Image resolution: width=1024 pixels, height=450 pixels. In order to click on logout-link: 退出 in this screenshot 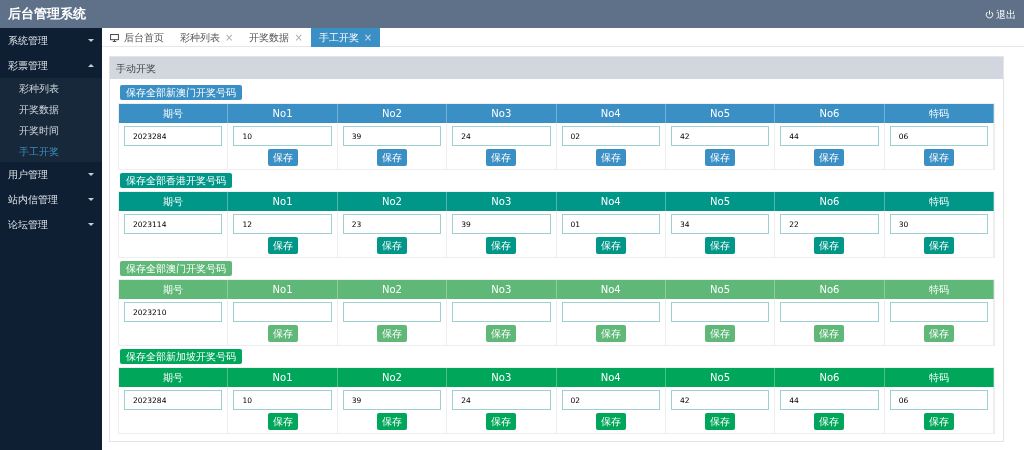, I will do `click(1000, 14)`.